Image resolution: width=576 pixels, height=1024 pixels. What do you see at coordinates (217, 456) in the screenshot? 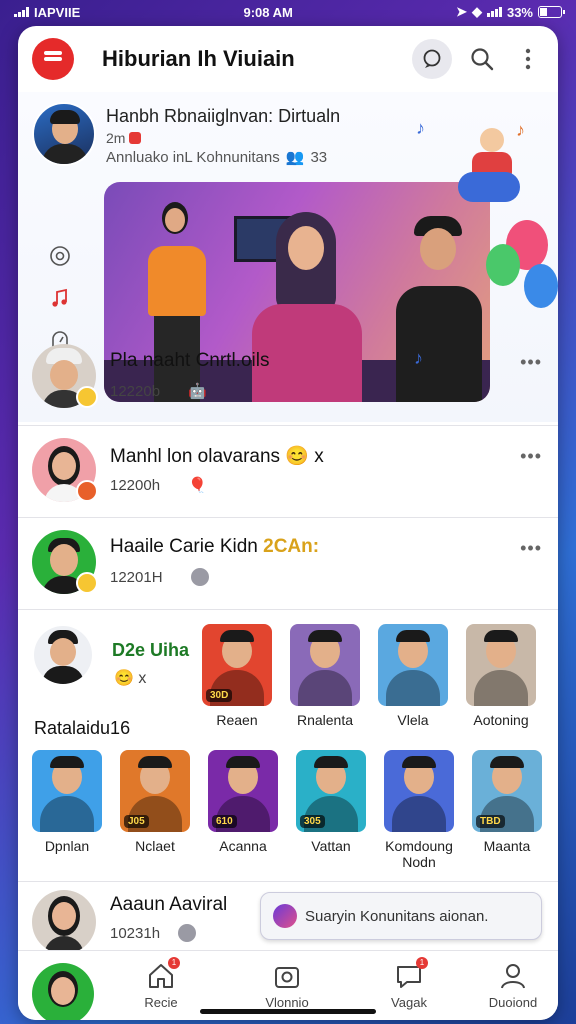
I see `post-author: Manhl lon olavarans 😊 x` at bounding box center [217, 456].